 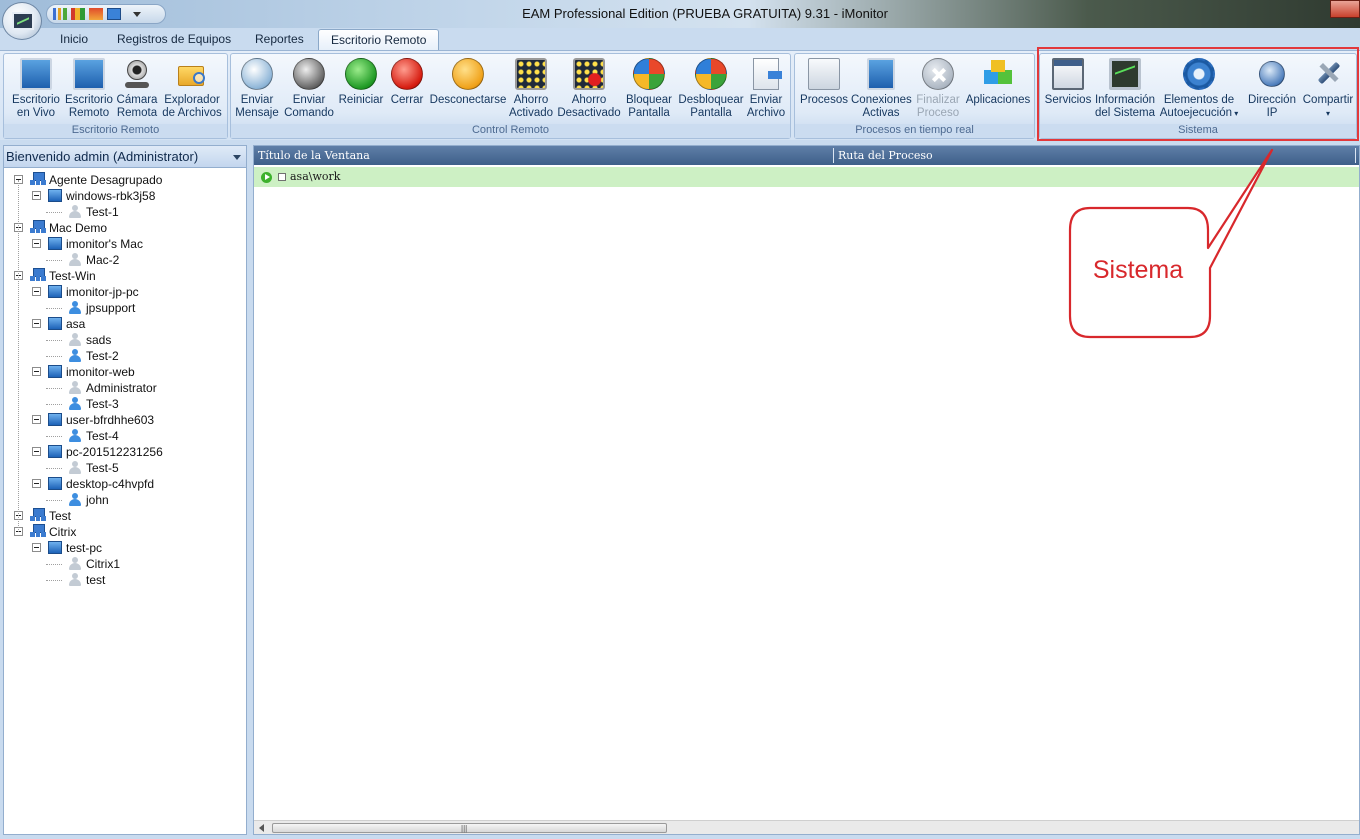 I want to click on tree-user-node: Test-4, so click(x=93, y=436).